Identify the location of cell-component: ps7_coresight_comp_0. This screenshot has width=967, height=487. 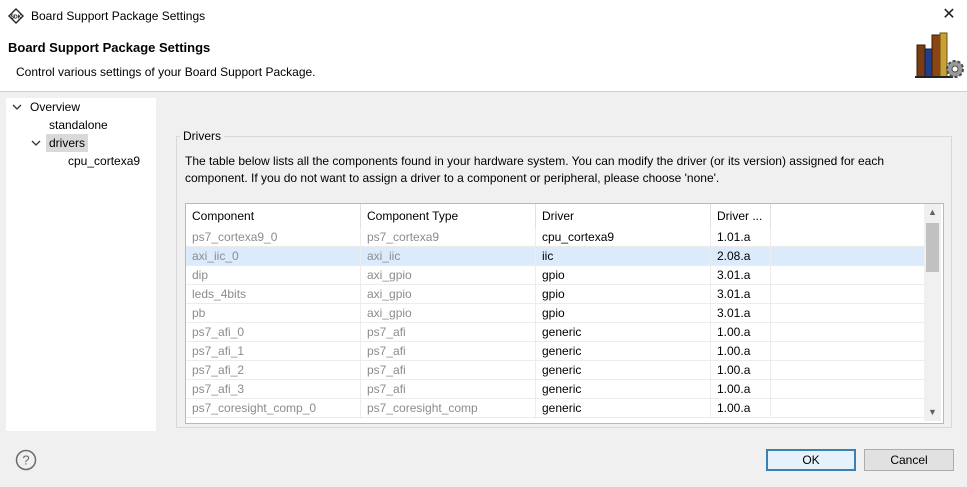
(273, 408).